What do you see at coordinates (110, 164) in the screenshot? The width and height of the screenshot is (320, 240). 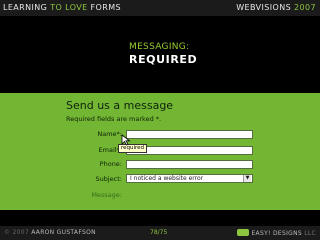 I see `phone-label: Phone:` at bounding box center [110, 164].